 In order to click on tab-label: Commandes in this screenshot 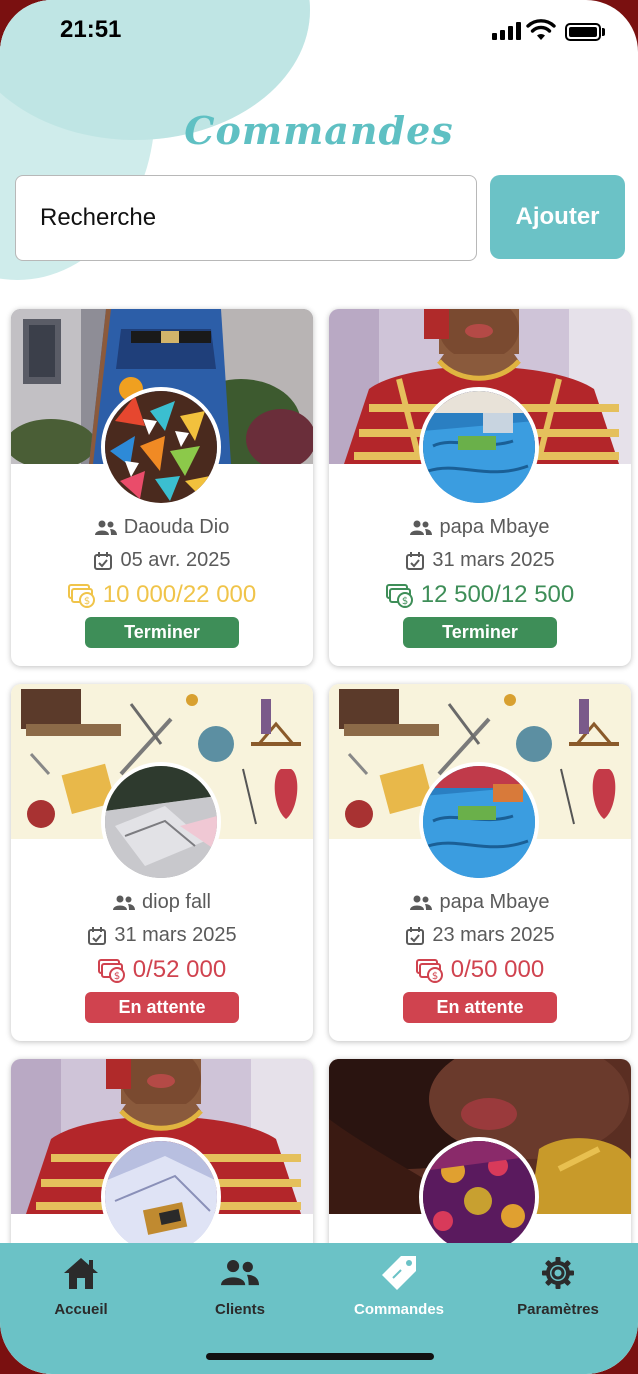, I will do `click(399, 1309)`.